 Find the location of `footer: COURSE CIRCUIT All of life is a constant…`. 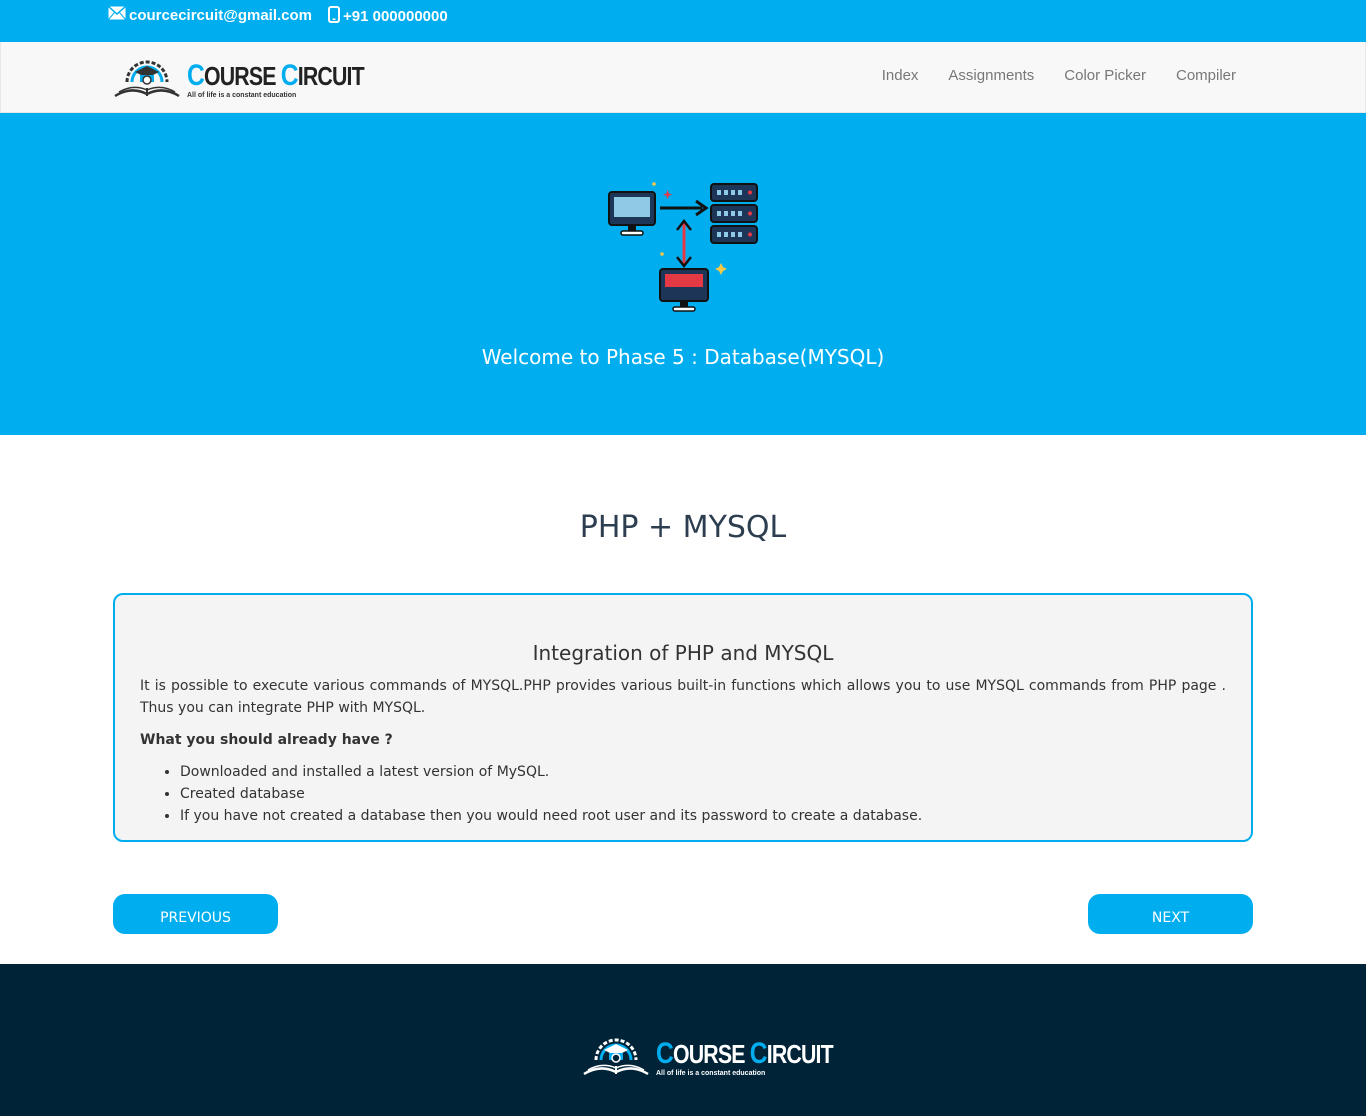

footer: COURSE CIRCUIT All of life is a constant… is located at coordinates (683, 1040).